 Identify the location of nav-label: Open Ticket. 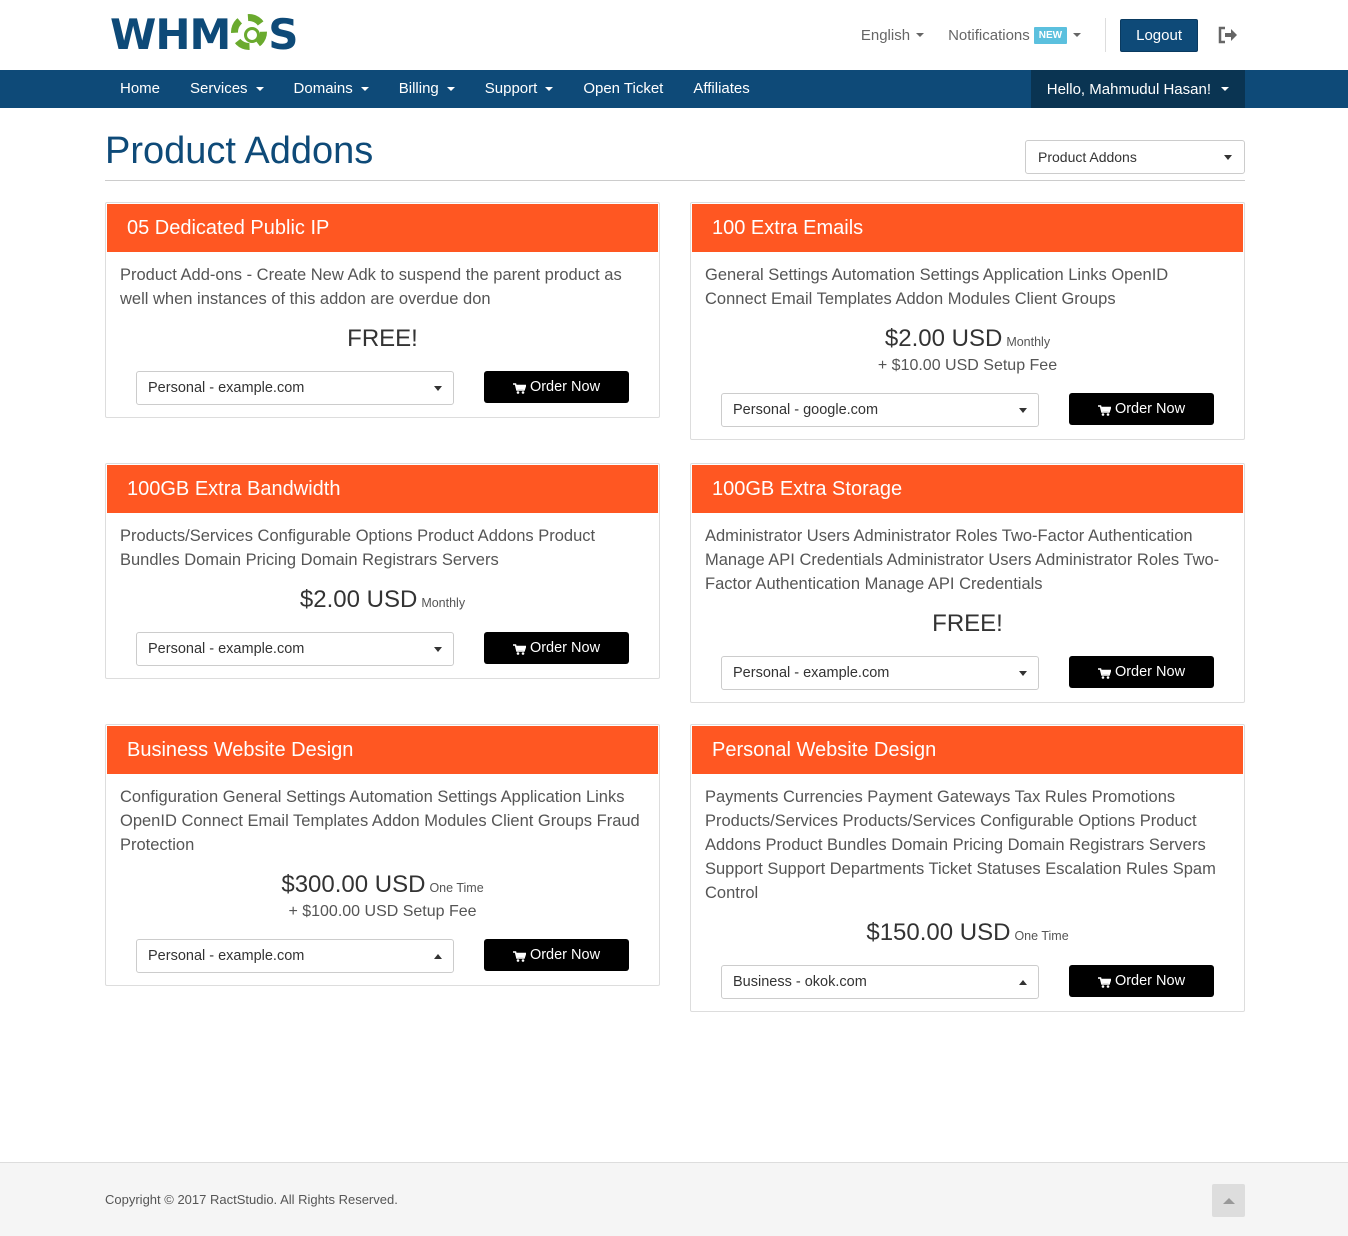
(623, 88).